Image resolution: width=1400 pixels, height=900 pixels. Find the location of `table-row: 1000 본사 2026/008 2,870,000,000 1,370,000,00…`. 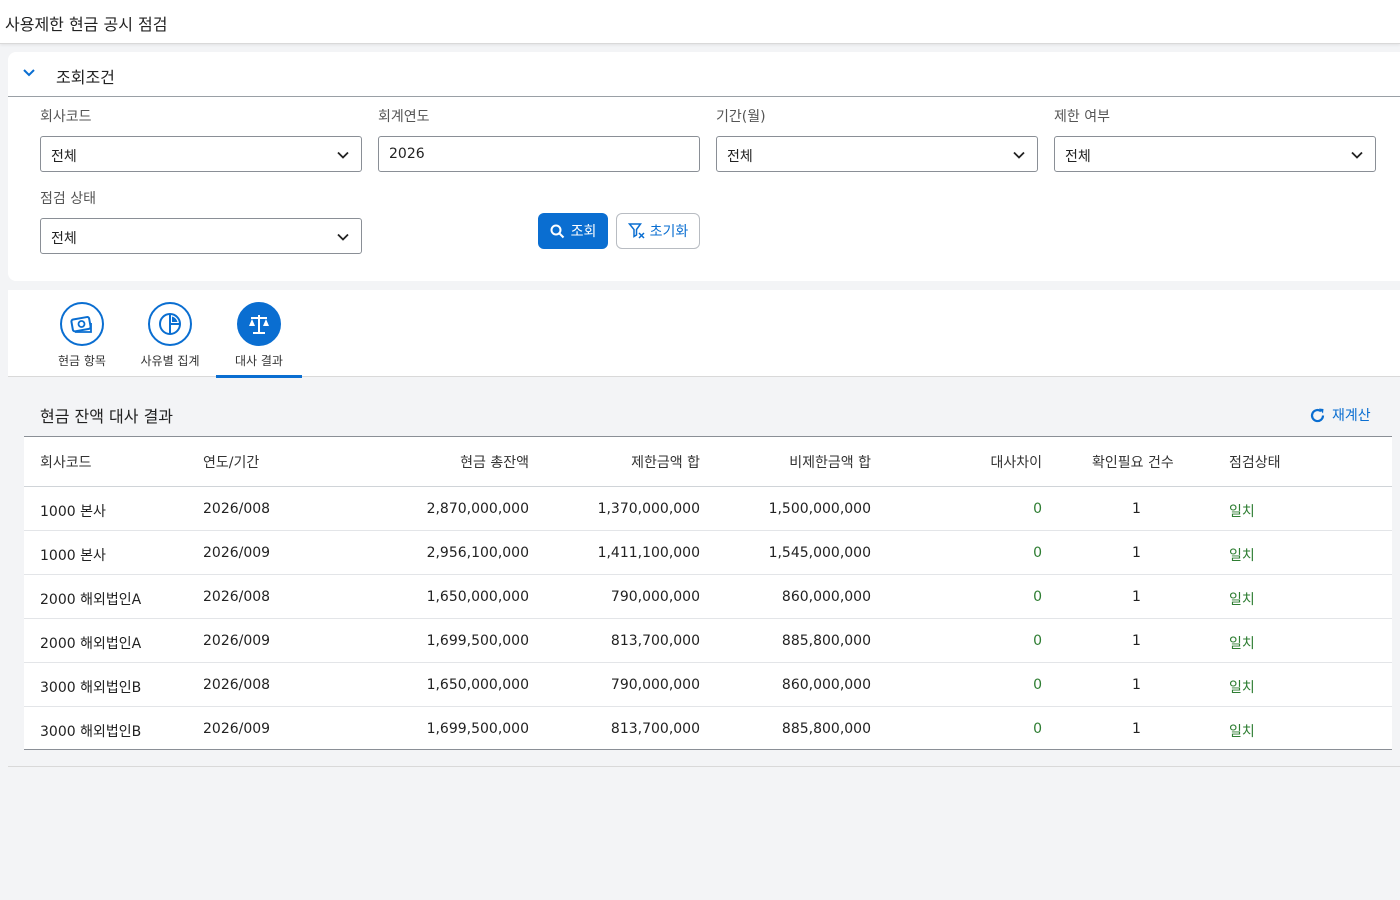

table-row: 1000 본사 2026/008 2,870,000,000 1,370,000,00… is located at coordinates (708, 509).